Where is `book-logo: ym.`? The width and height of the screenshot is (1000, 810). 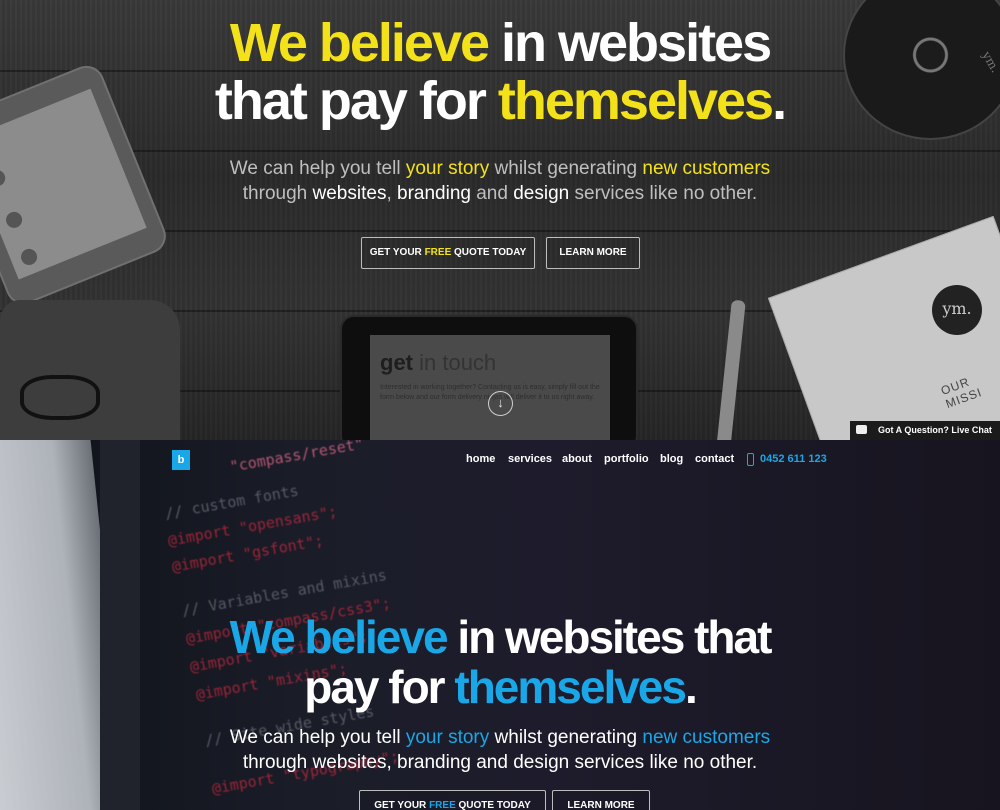 book-logo: ym. is located at coordinates (957, 310).